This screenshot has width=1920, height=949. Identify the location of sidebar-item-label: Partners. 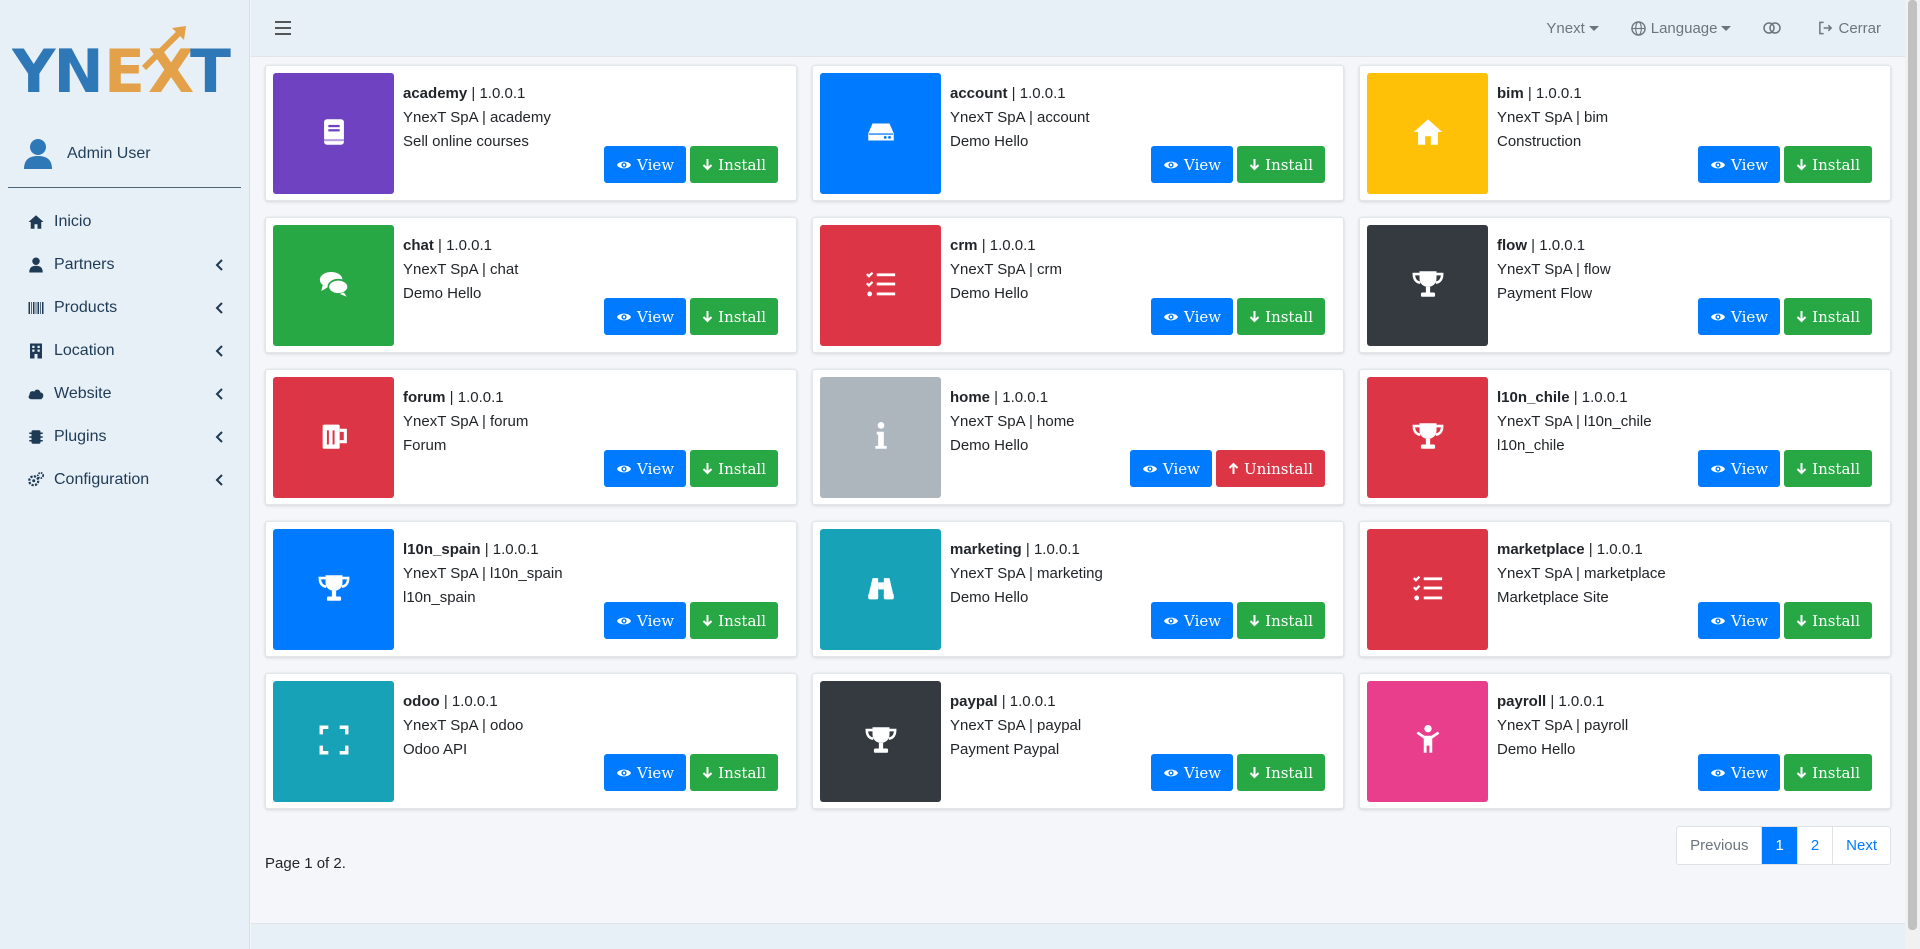
(84, 264).